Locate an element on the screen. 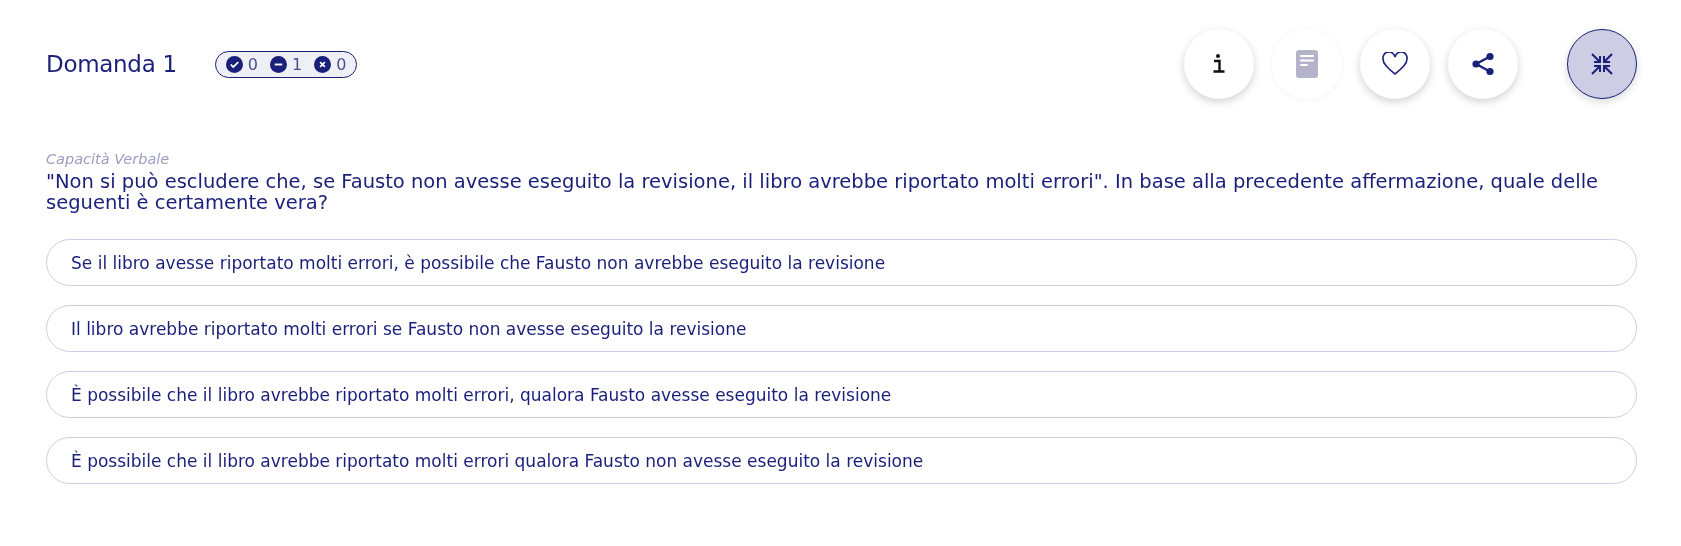 This screenshot has height=546, width=1681. minus-circle-icon is located at coordinates (278, 64).